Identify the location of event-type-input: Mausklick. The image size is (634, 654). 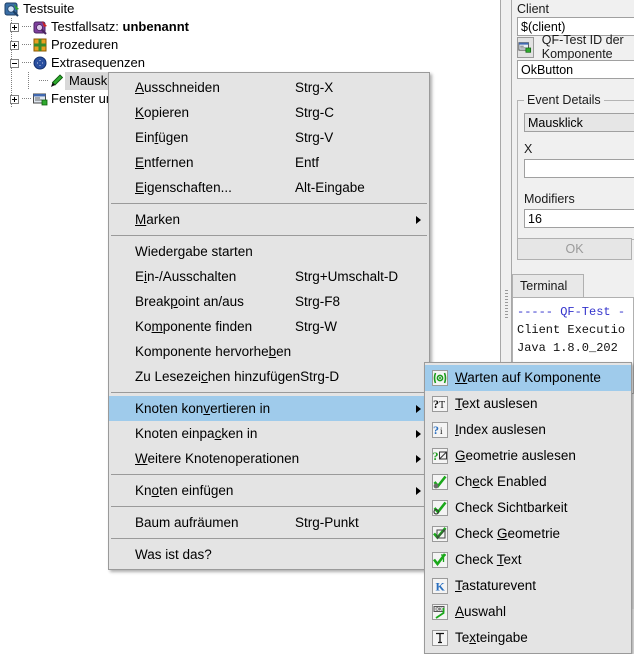
(579, 122).